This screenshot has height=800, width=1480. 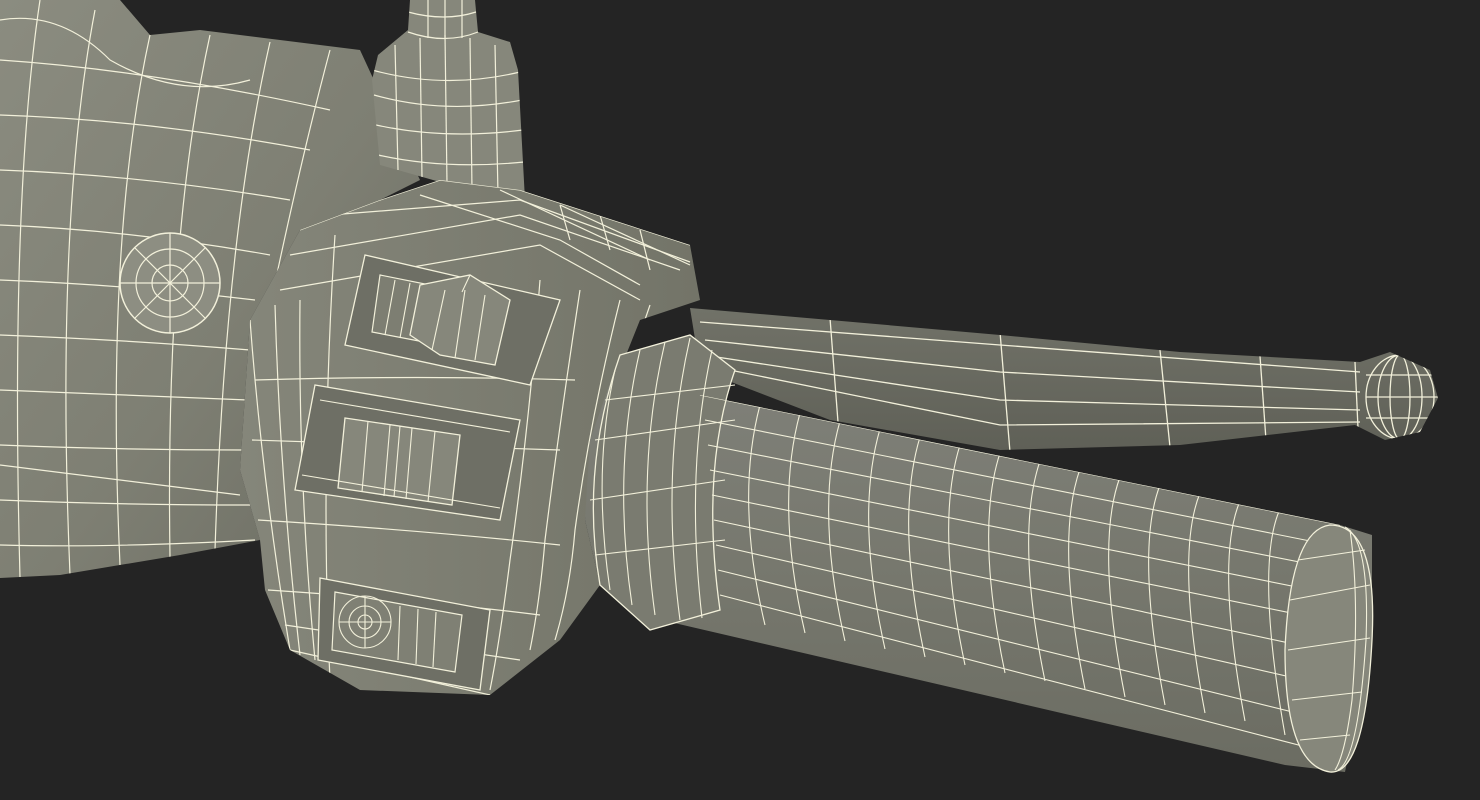 What do you see at coordinates (1329, 648) in the screenshot?
I see `grip-end-cap` at bounding box center [1329, 648].